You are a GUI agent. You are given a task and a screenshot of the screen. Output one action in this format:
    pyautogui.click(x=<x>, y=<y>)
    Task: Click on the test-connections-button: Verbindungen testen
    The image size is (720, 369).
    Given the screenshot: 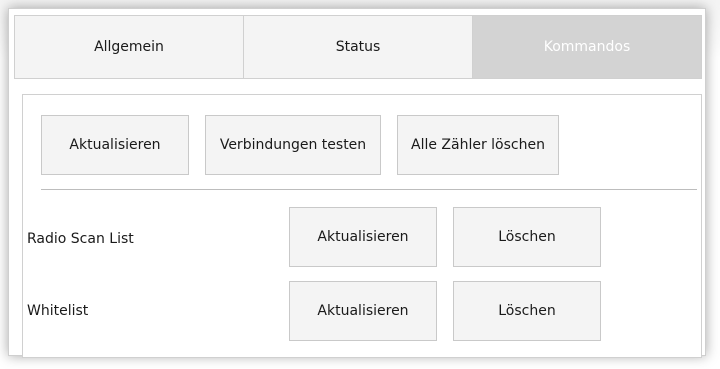 What is the action you would take?
    pyautogui.click(x=293, y=145)
    